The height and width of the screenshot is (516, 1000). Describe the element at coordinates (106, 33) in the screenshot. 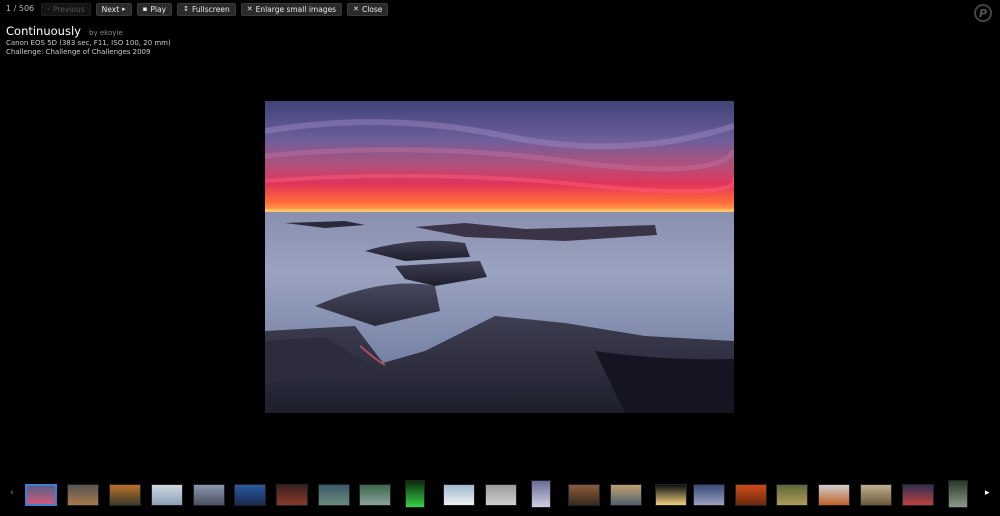

I see `photo-author: by ekoyie` at that location.